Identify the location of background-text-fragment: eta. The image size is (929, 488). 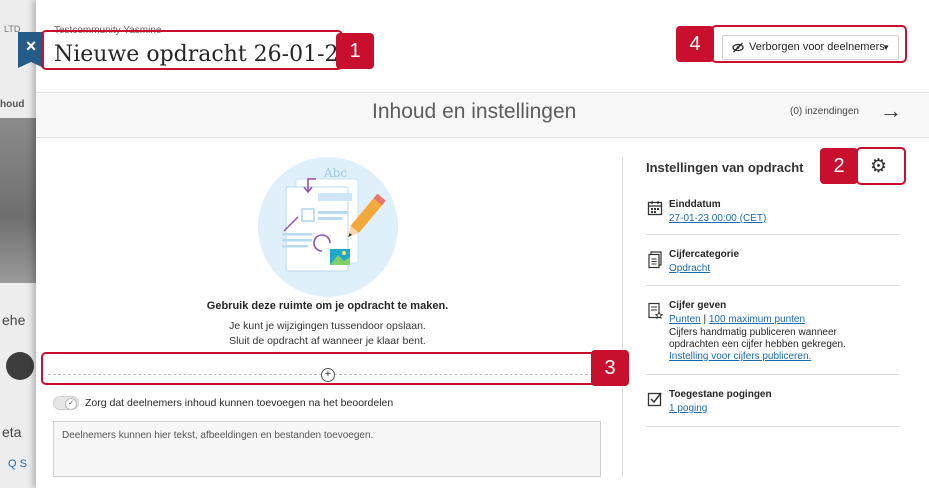
(12, 432).